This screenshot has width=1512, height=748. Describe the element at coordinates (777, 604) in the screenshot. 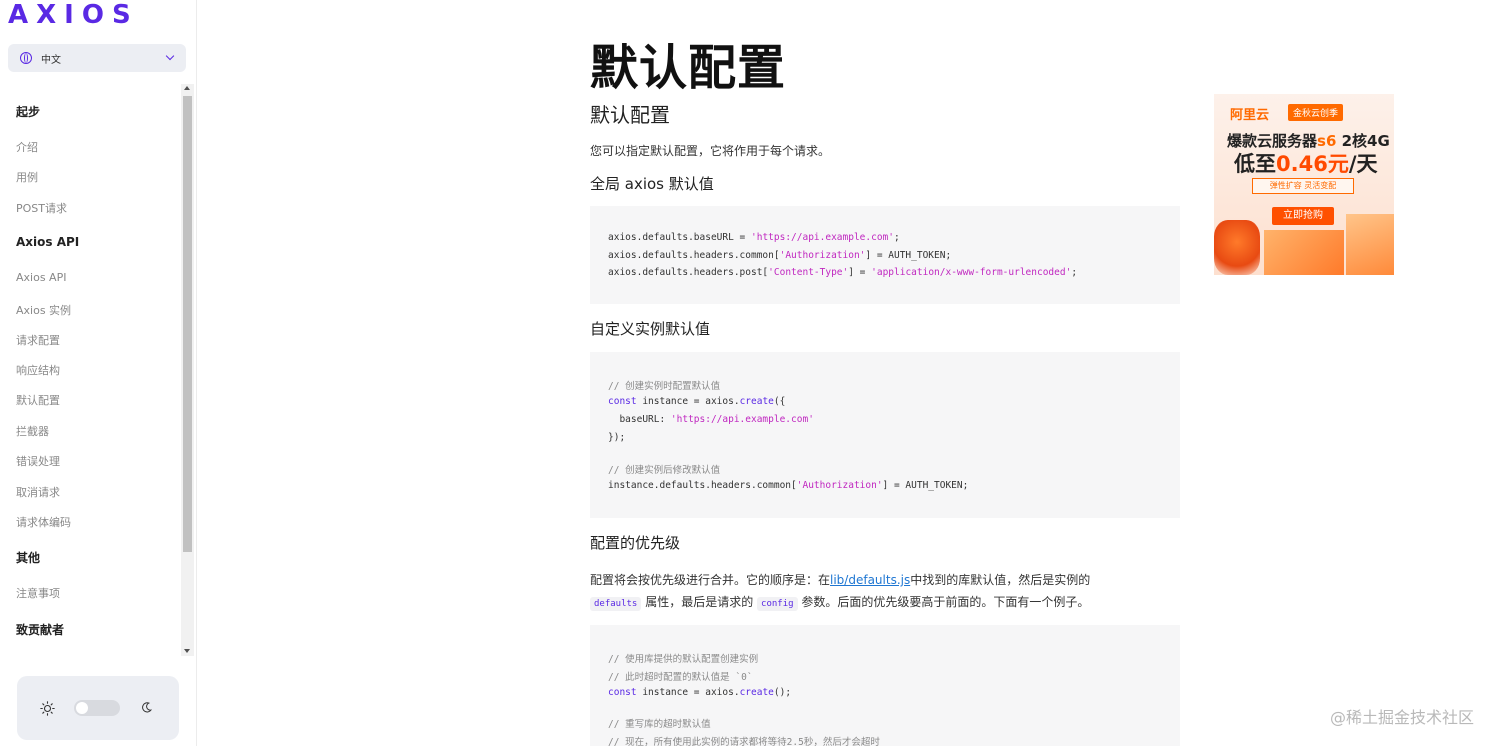

I see `inline-code-config: config` at that location.